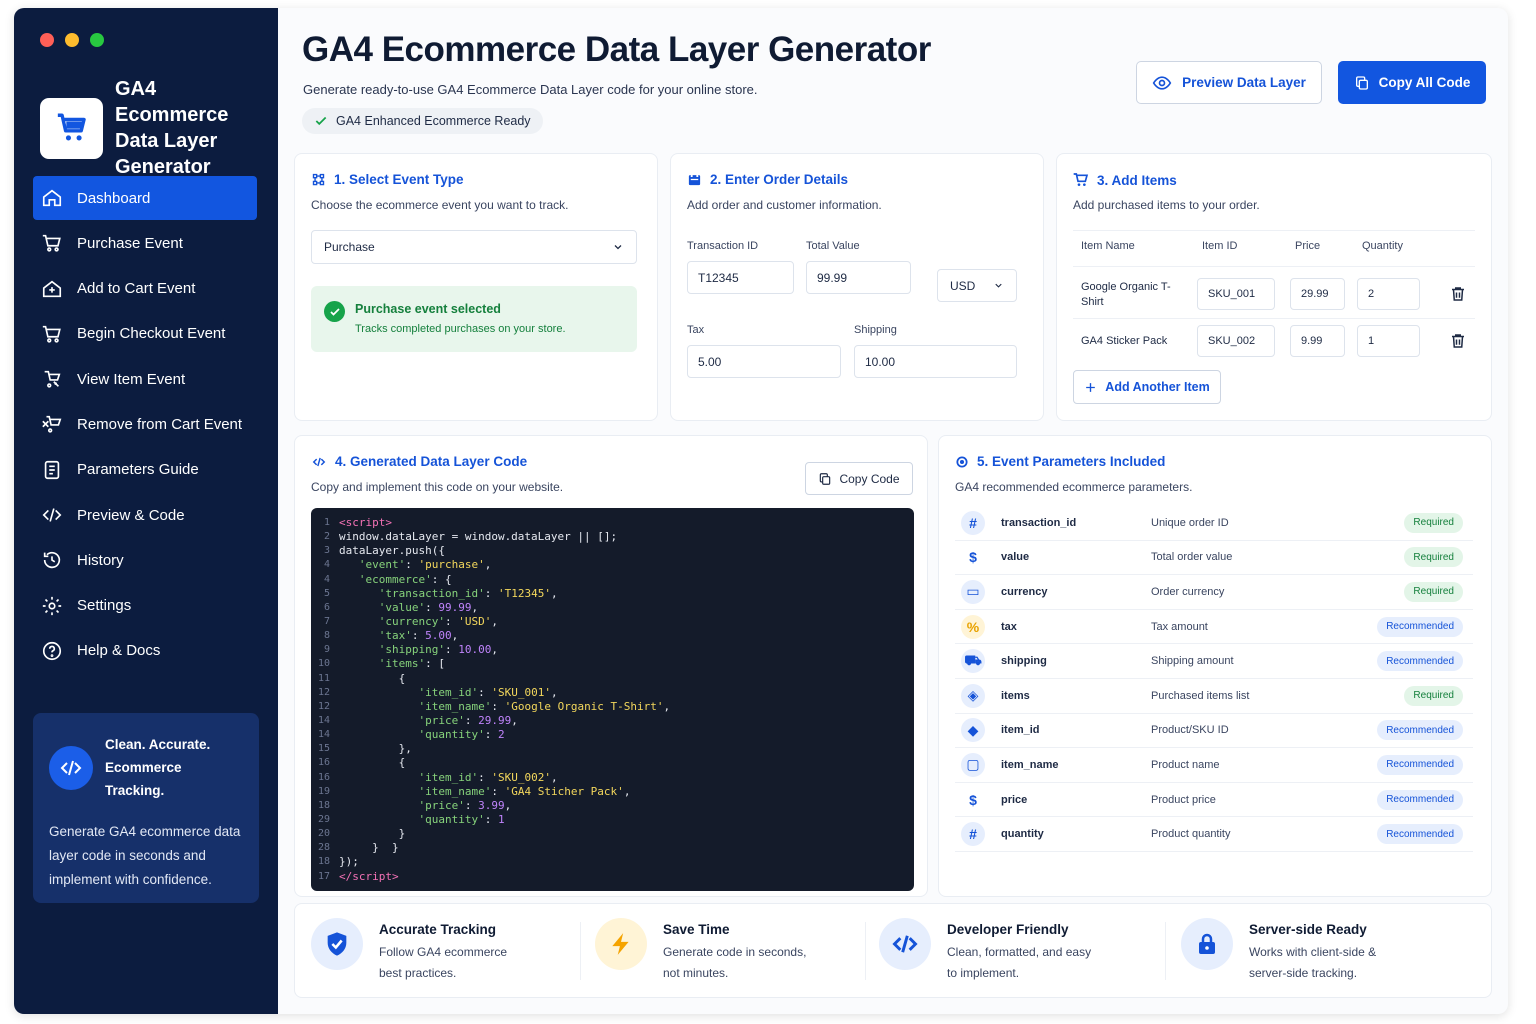 The width and height of the screenshot is (1536, 1024). I want to click on code-line: 10 'items': [, so click(612, 664).